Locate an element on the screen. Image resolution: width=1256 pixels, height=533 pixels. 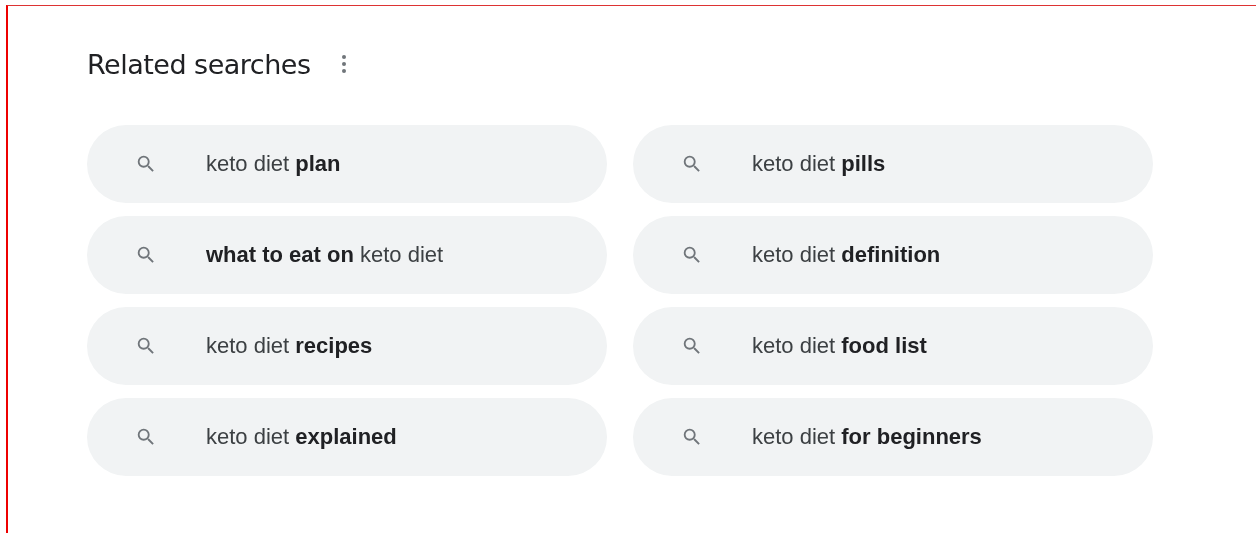
related-search-chip: keto diet definition is located at coordinates (893, 255).